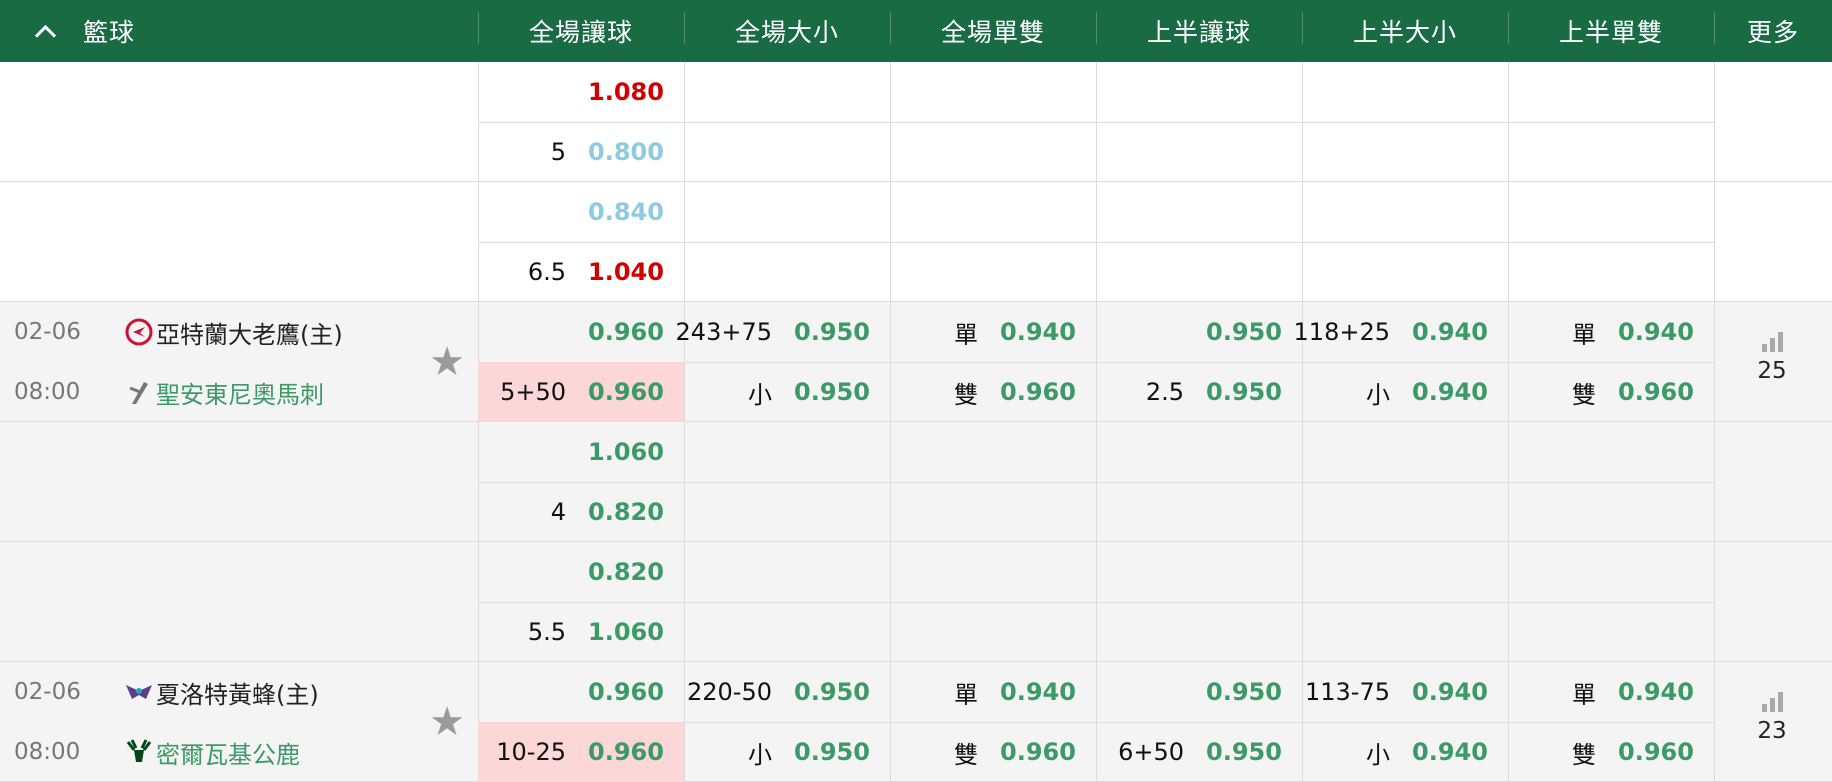  Describe the element at coordinates (546, 272) in the screenshot. I see `alt-handicap-cell-line: 6.5` at that location.